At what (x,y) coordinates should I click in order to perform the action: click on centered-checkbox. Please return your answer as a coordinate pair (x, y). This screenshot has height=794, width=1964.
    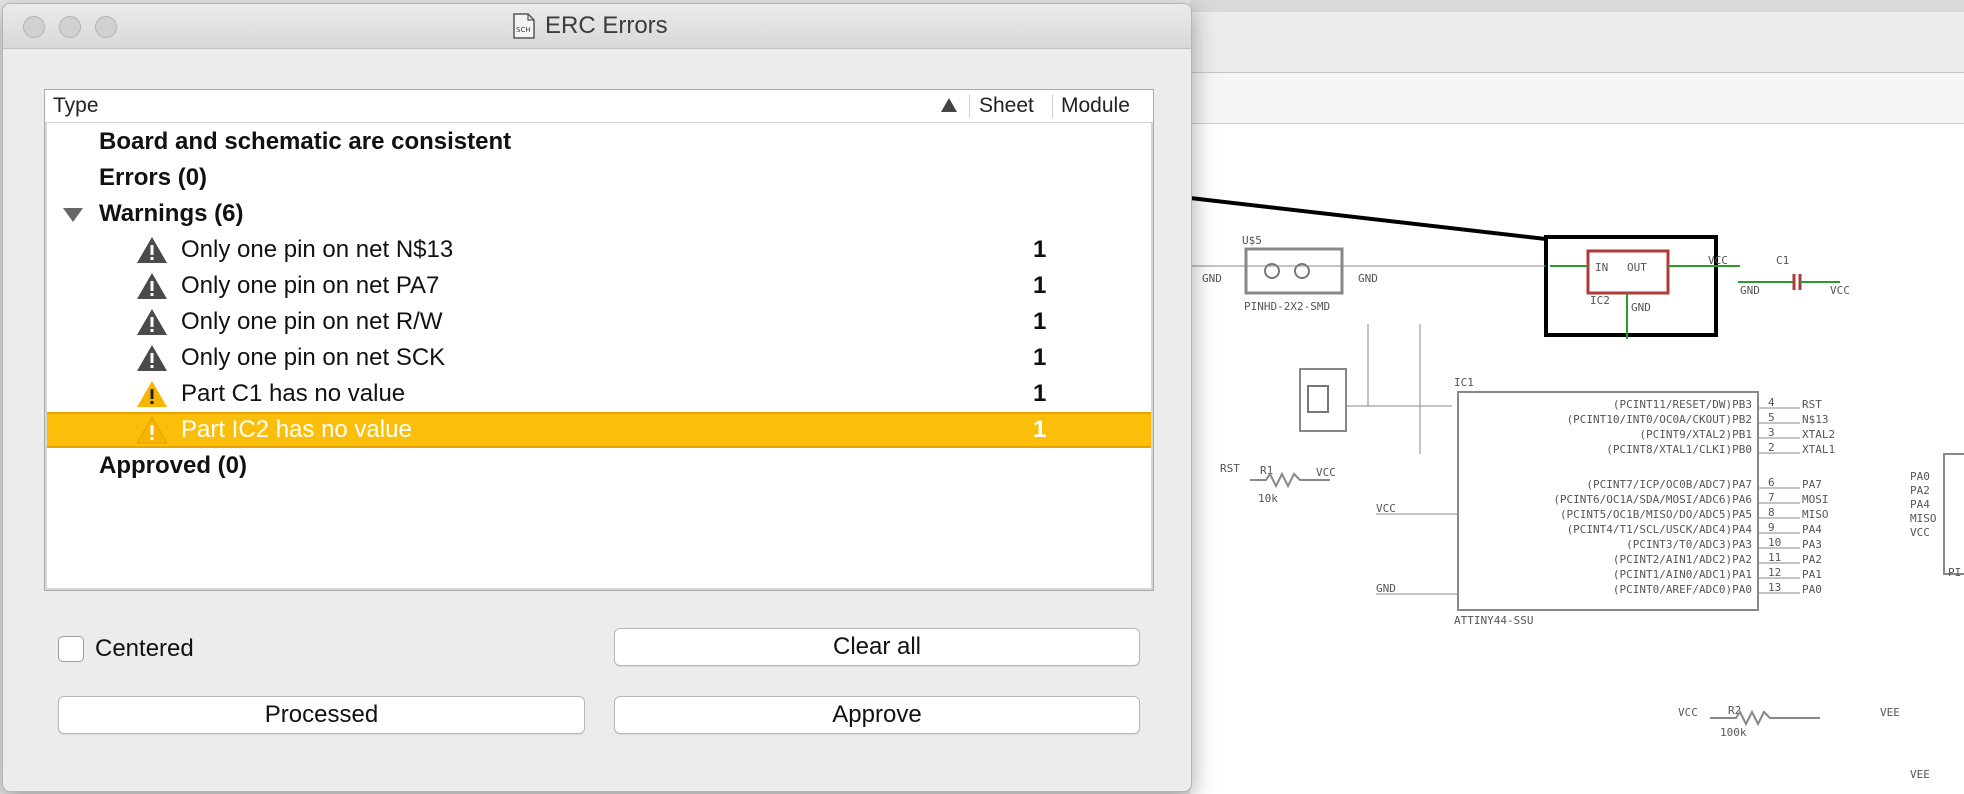
    Looking at the image, I should click on (71, 649).